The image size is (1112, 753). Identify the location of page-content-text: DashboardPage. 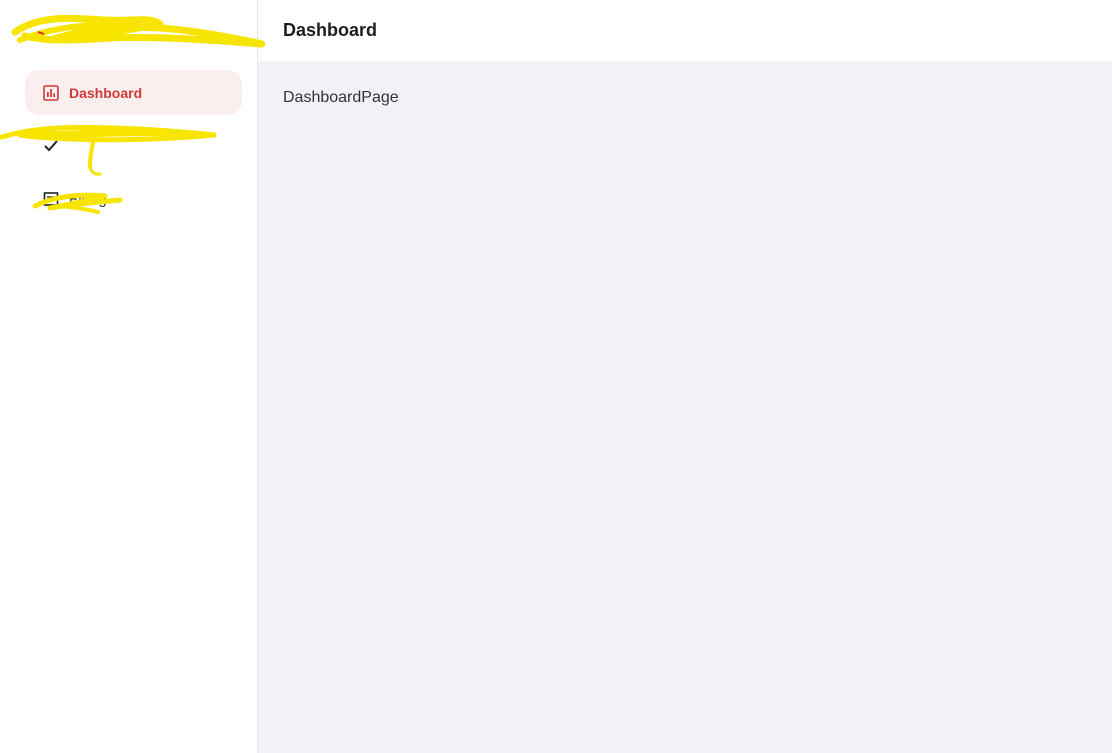
(341, 97).